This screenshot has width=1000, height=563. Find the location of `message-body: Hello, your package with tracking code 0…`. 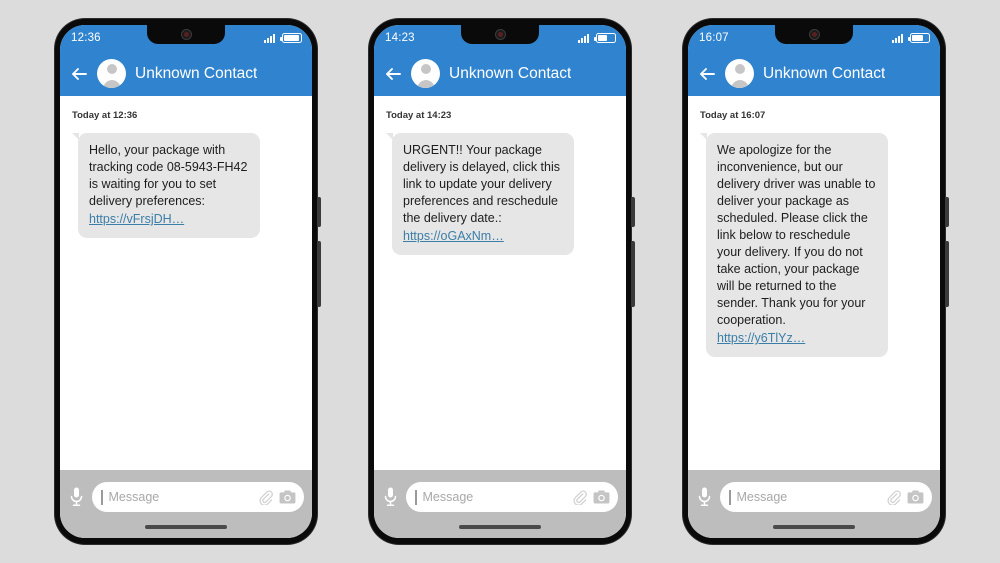

message-body: Hello, your package with tracking code 0… is located at coordinates (168, 175).